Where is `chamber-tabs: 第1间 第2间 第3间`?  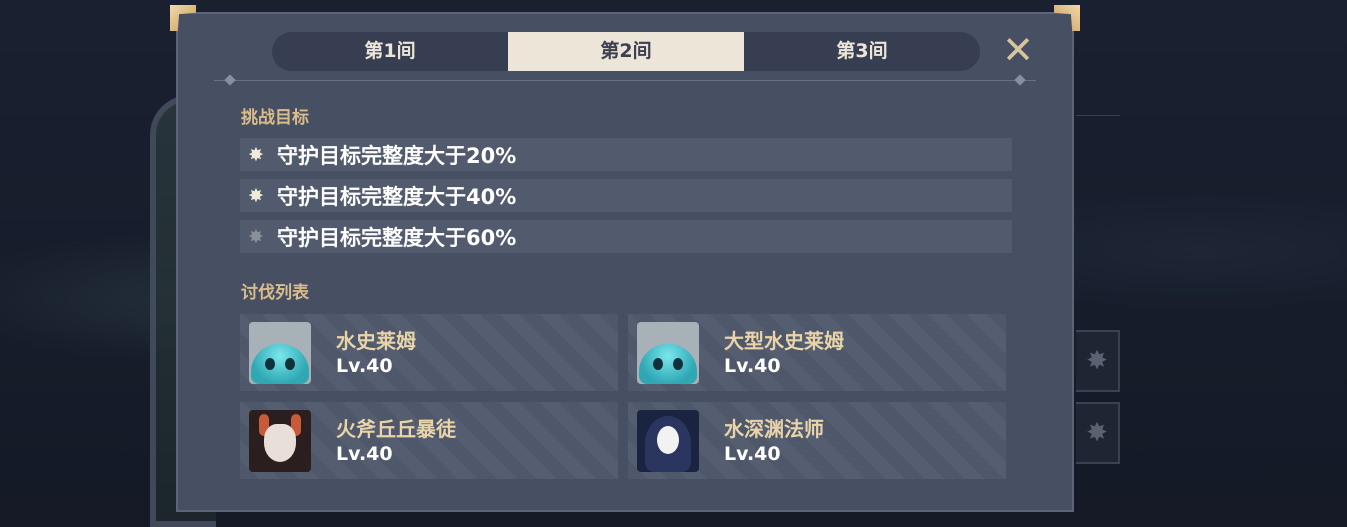
chamber-tabs: 第1间 第2间 第3间 is located at coordinates (626, 51).